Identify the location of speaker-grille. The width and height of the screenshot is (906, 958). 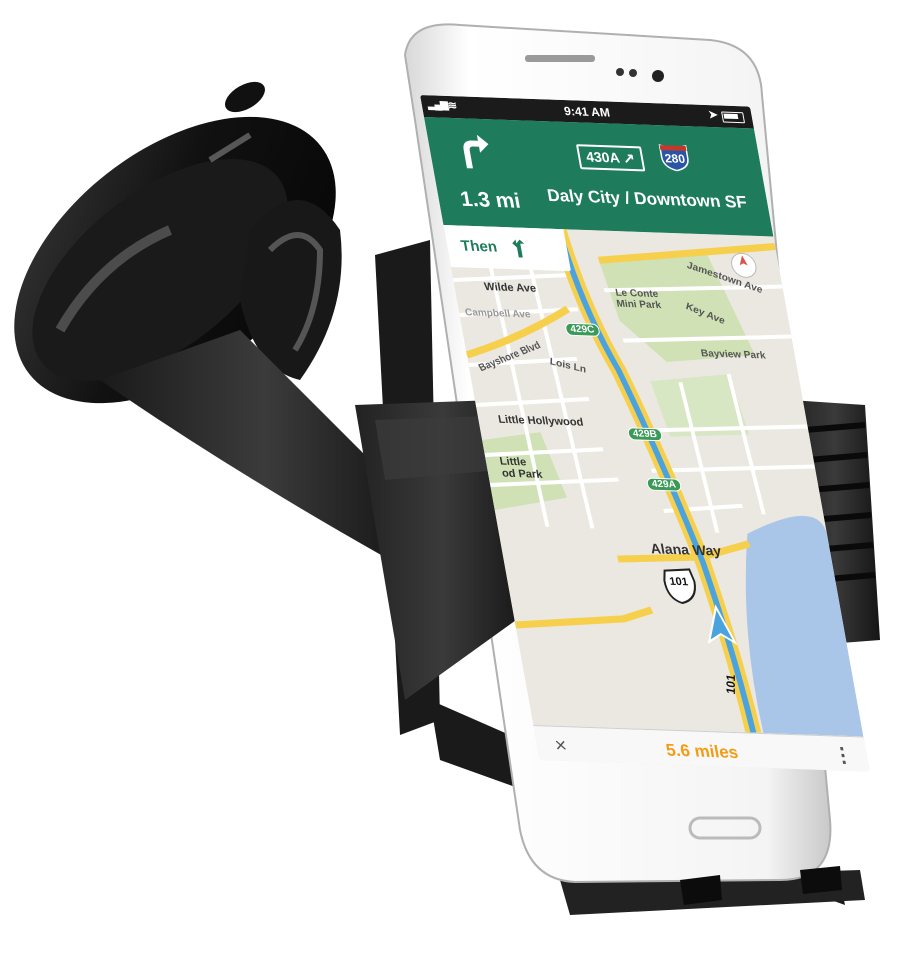
(560, 58).